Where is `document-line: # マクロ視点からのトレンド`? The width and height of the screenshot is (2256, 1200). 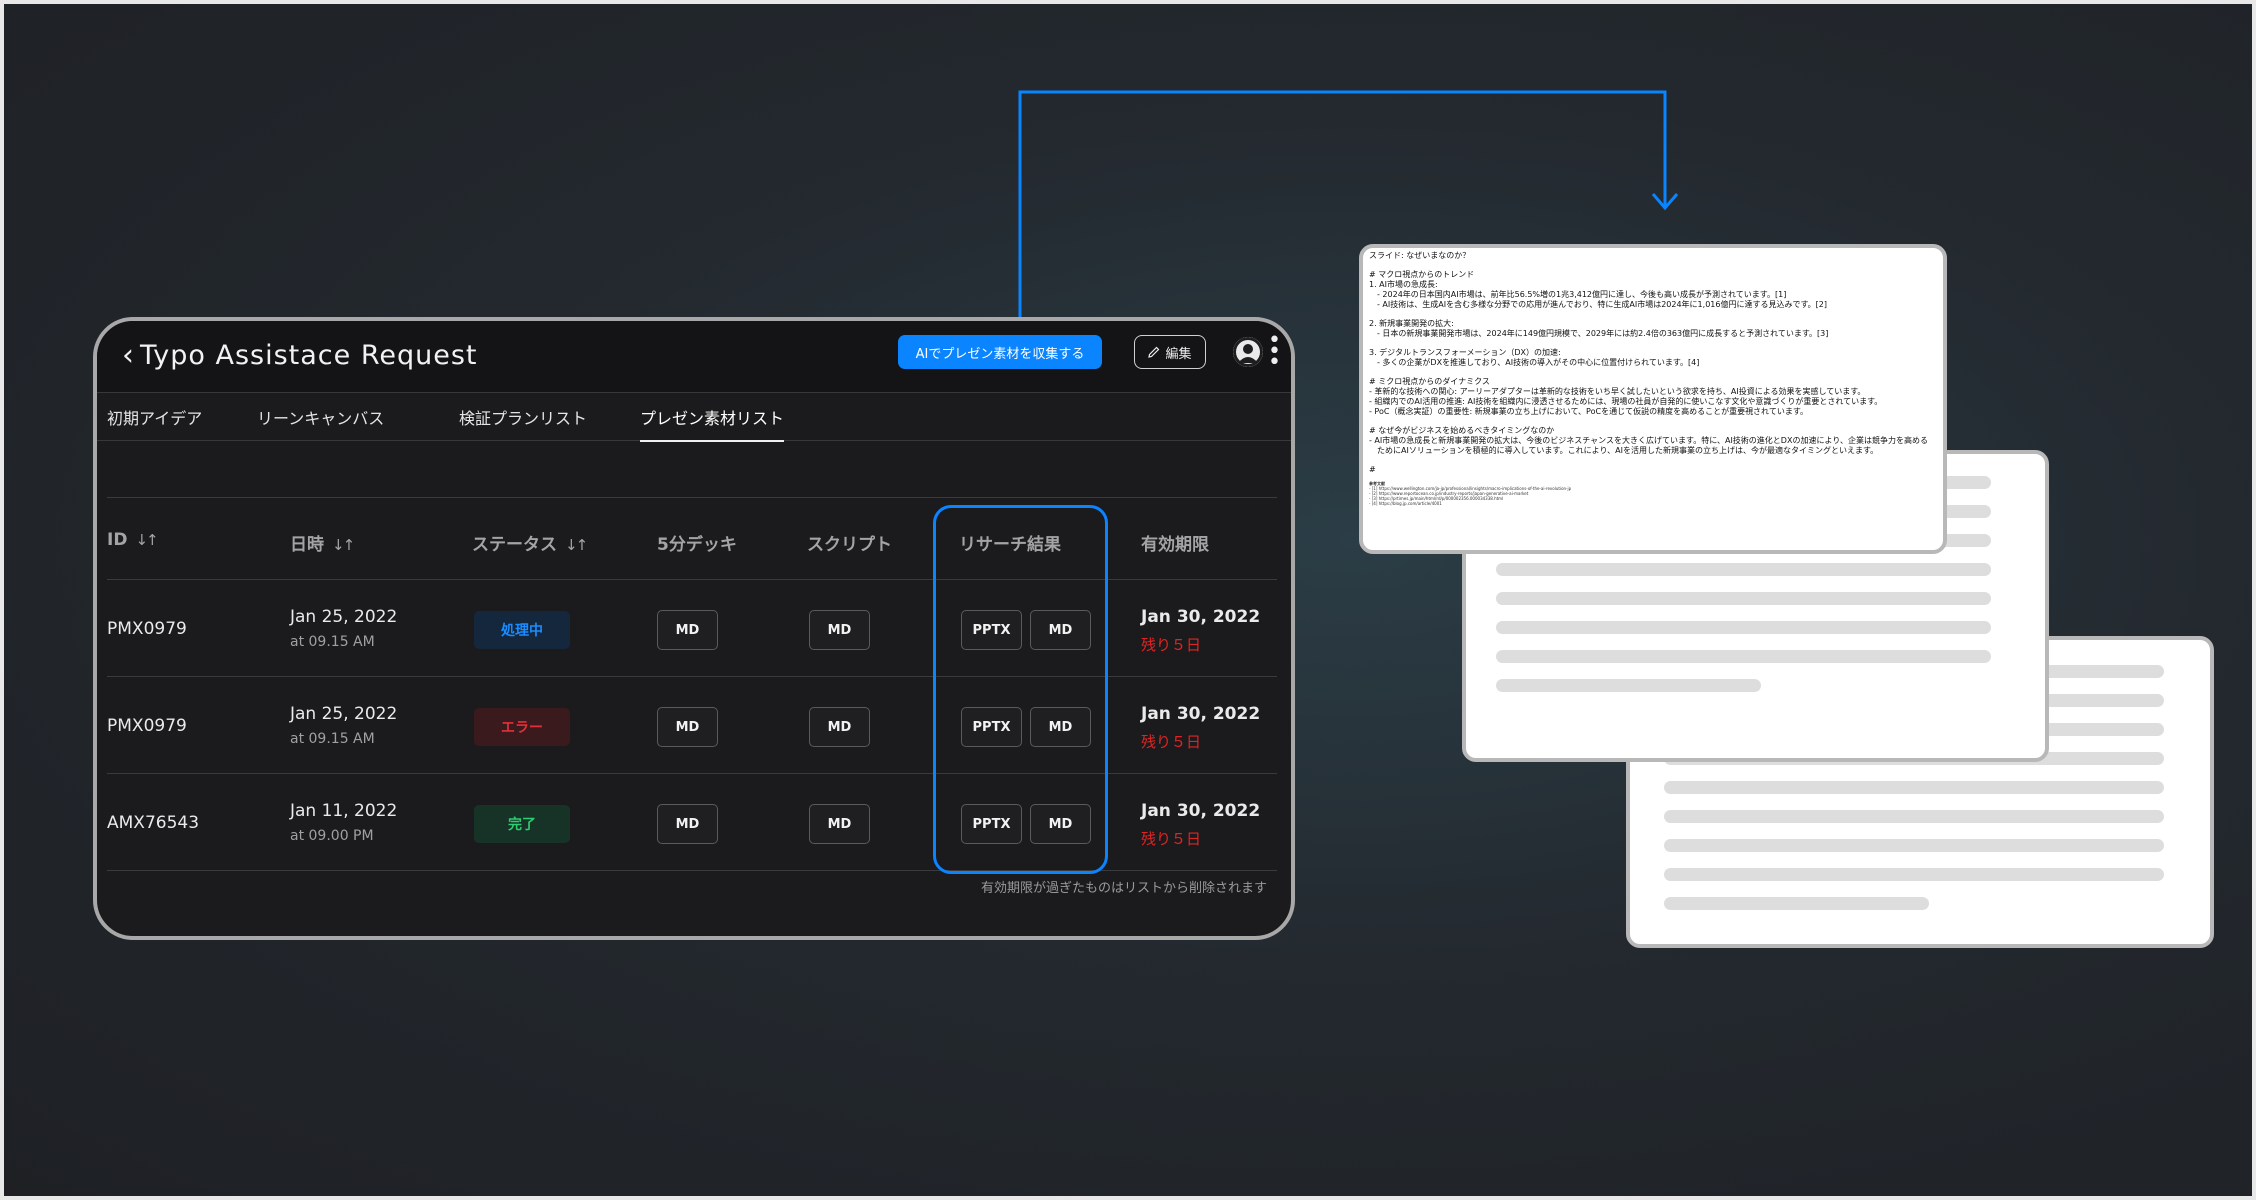 document-line: # マクロ視点からのトレンド is located at coordinates (1422, 274).